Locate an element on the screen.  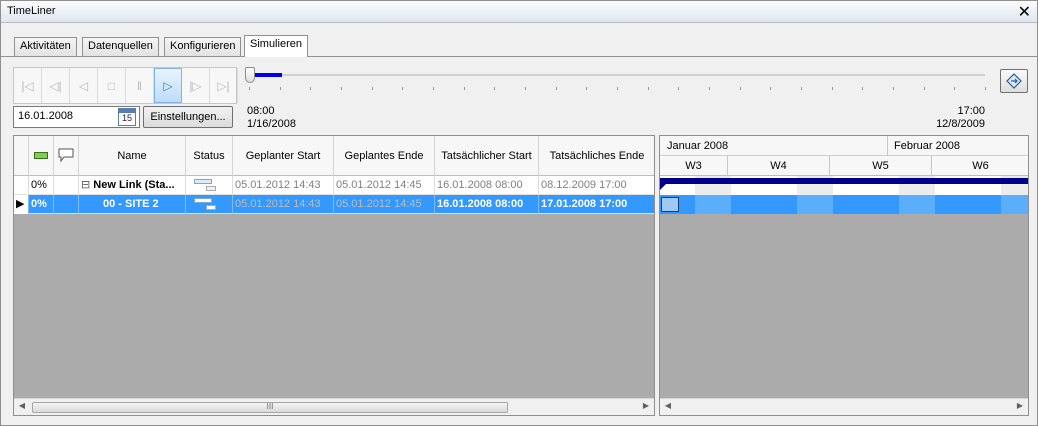
grid-horizontal-scrollbar: ◀ III ▶ is located at coordinates (334, 406).